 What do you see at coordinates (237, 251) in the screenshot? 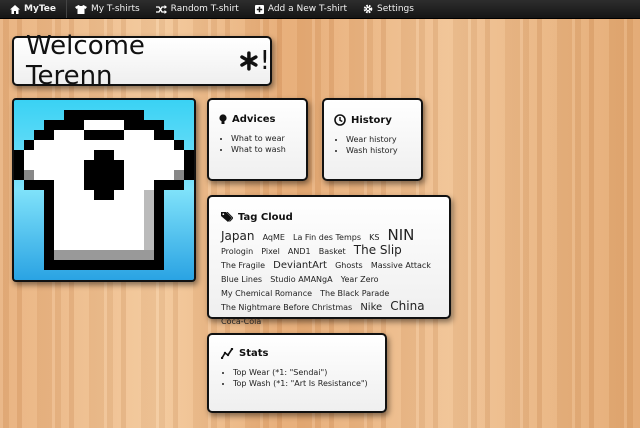
I see `tag-link: Prologin` at bounding box center [237, 251].